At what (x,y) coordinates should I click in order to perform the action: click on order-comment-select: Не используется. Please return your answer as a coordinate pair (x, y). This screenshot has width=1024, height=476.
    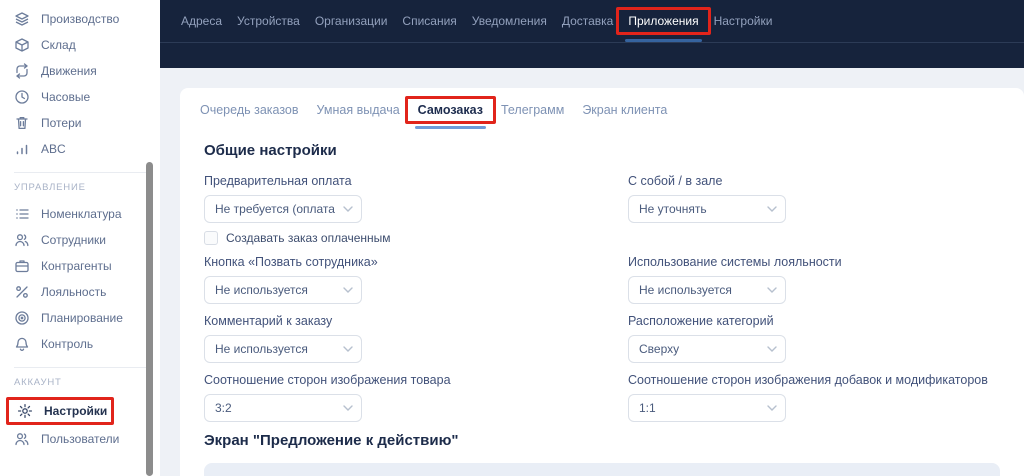
    Looking at the image, I should click on (283, 349).